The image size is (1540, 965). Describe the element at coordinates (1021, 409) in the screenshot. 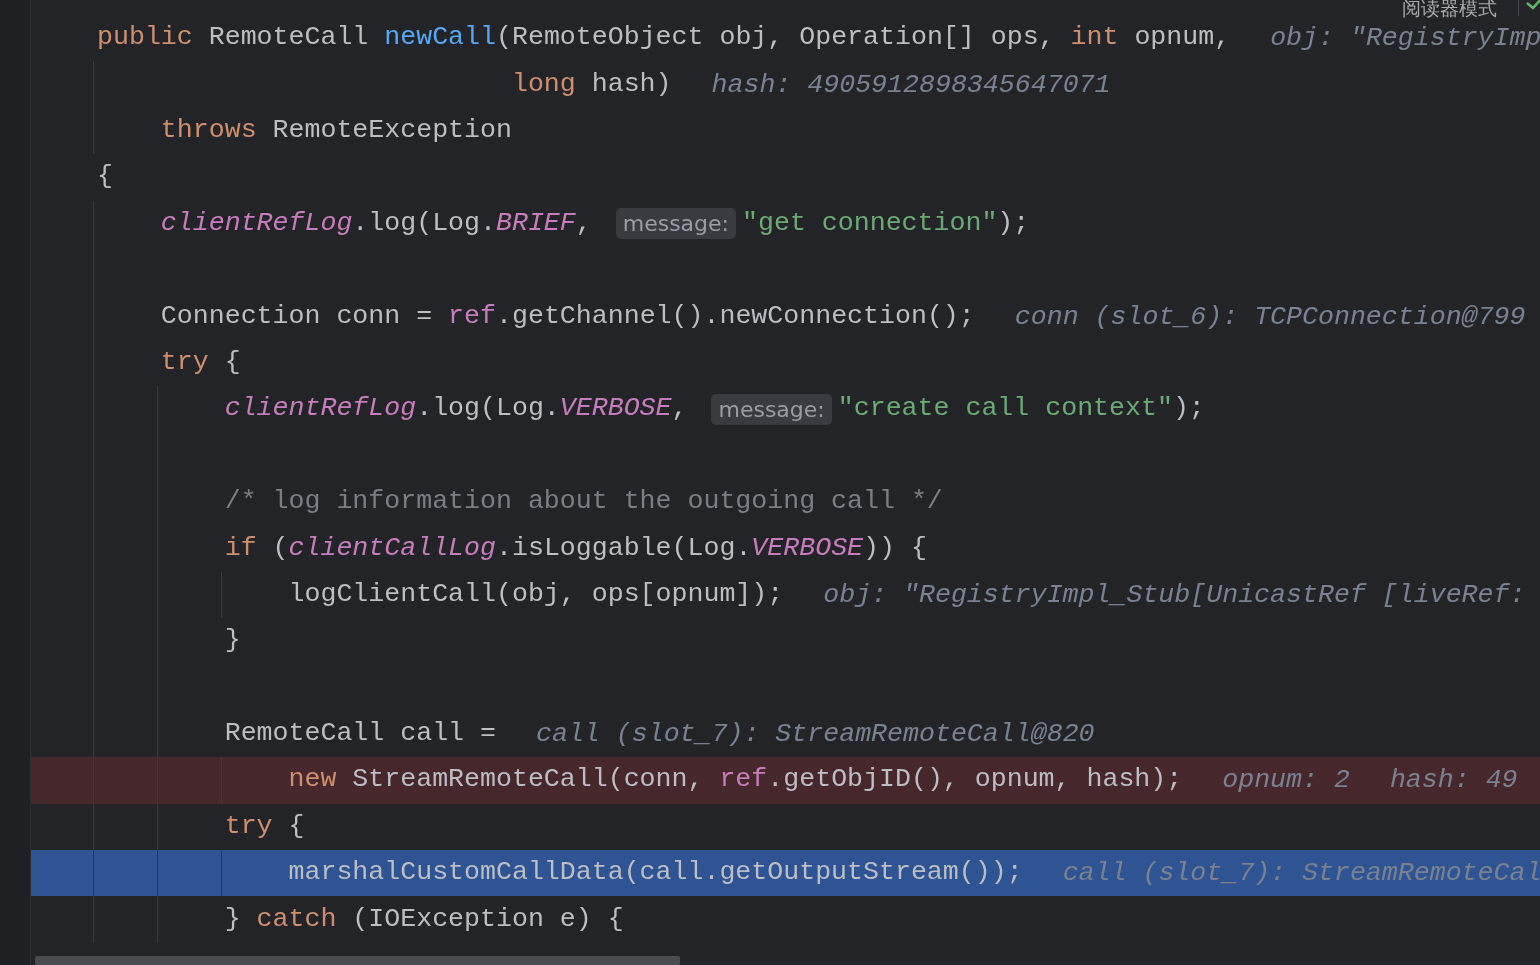

I see `code-line: "create call context");` at that location.